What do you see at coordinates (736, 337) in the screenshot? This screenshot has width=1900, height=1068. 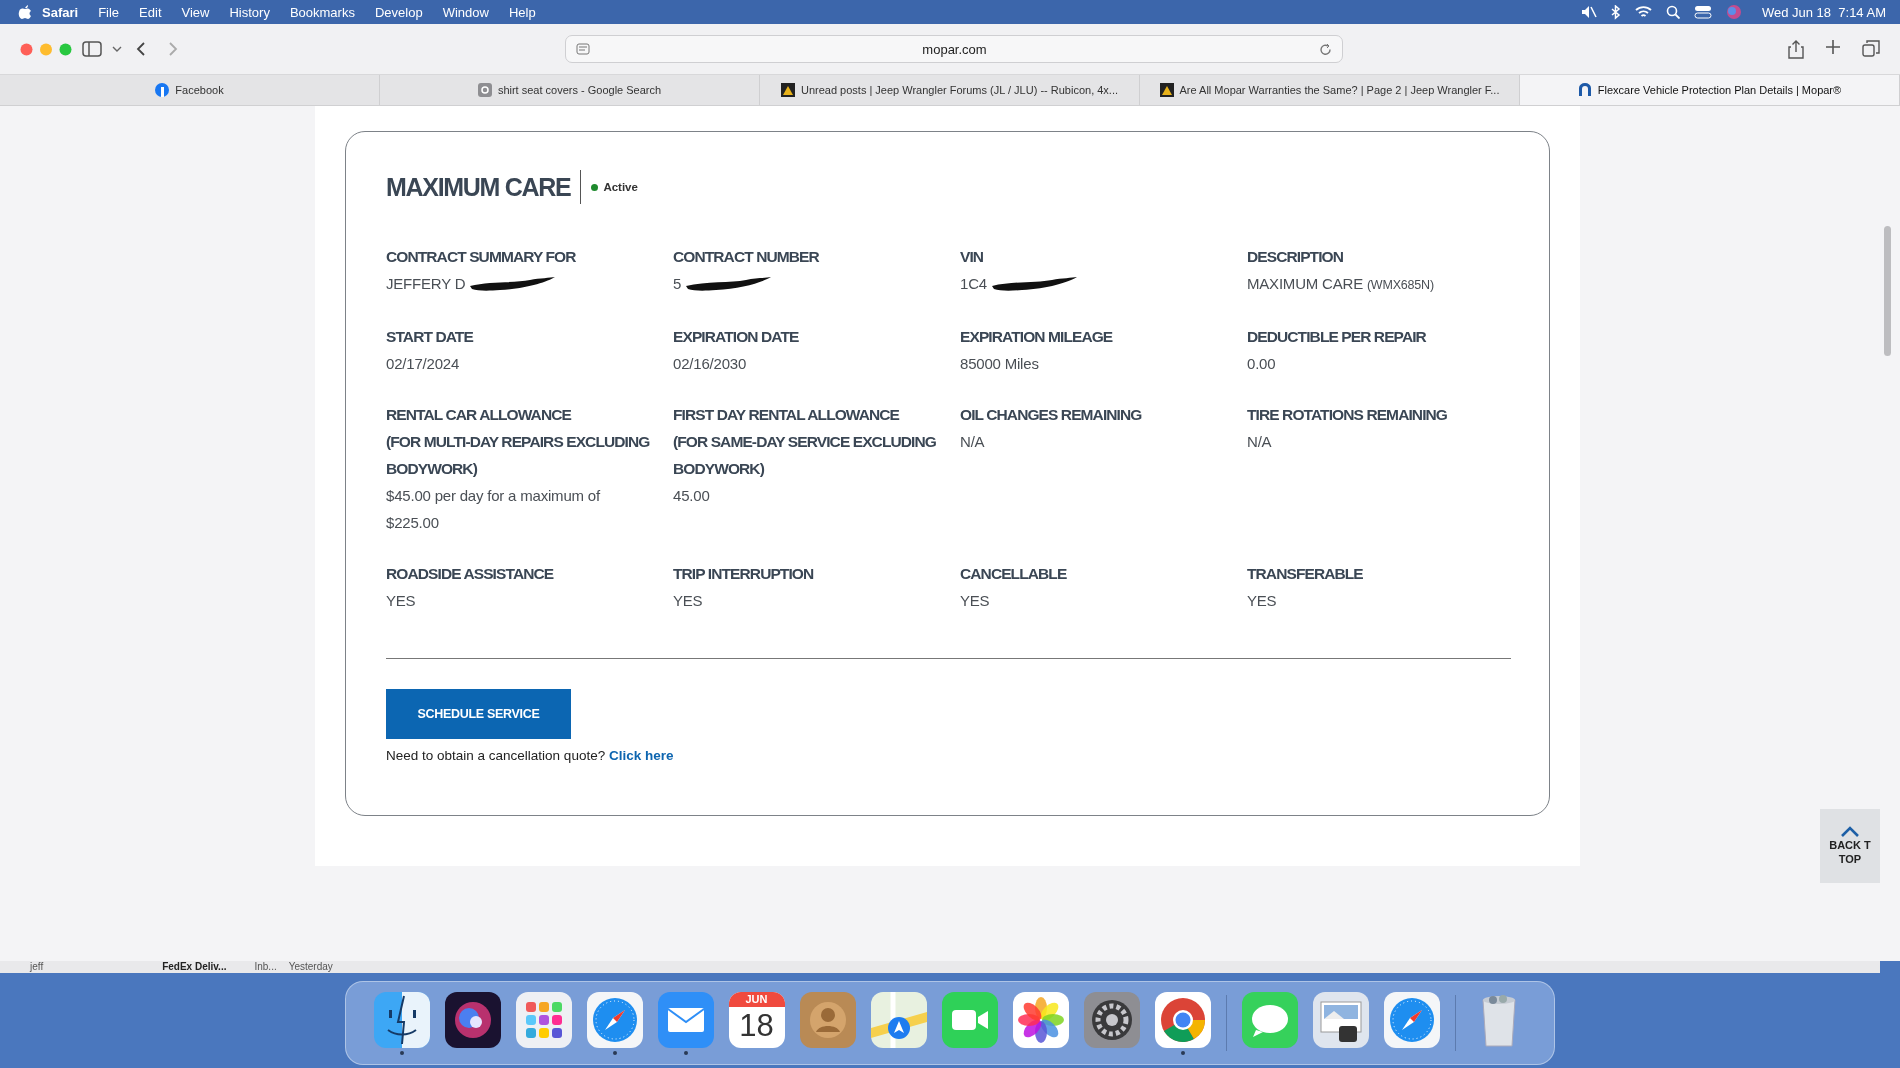 I see `field-label: EXPIRATION DATE` at bounding box center [736, 337].